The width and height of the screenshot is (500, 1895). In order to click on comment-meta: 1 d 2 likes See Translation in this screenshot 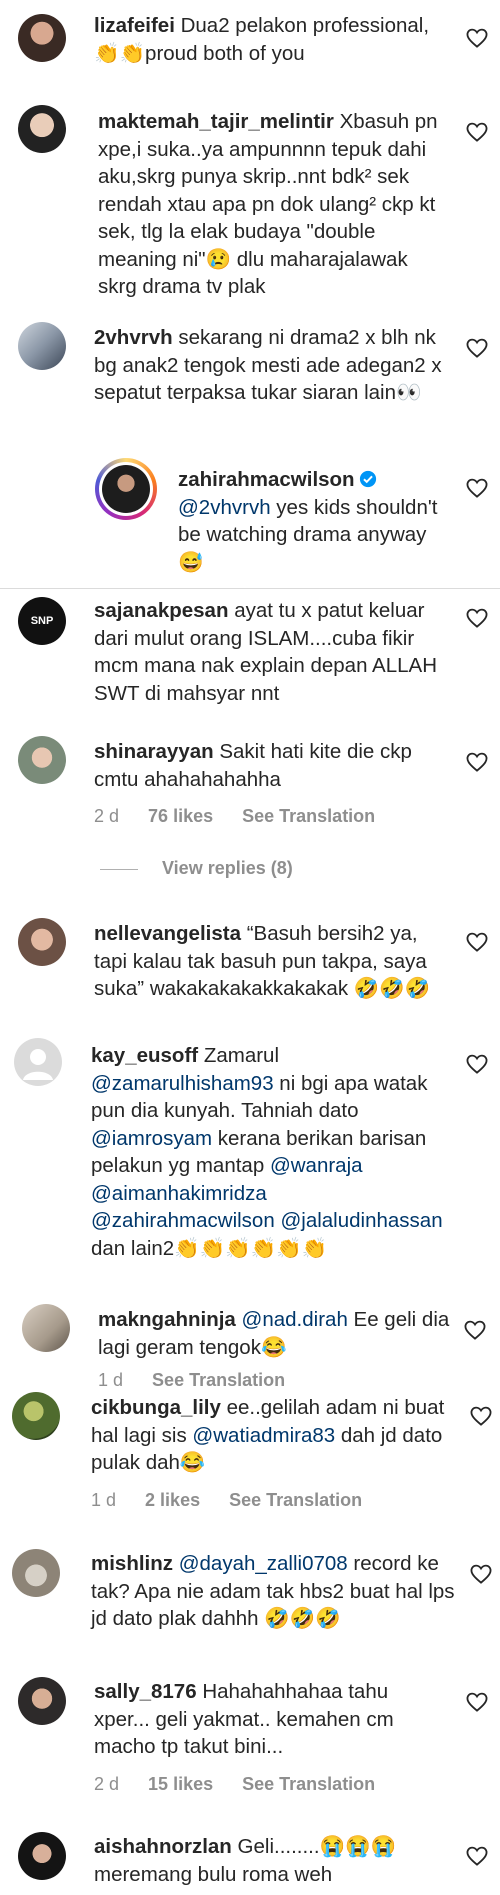, I will do `click(238, 1500)`.